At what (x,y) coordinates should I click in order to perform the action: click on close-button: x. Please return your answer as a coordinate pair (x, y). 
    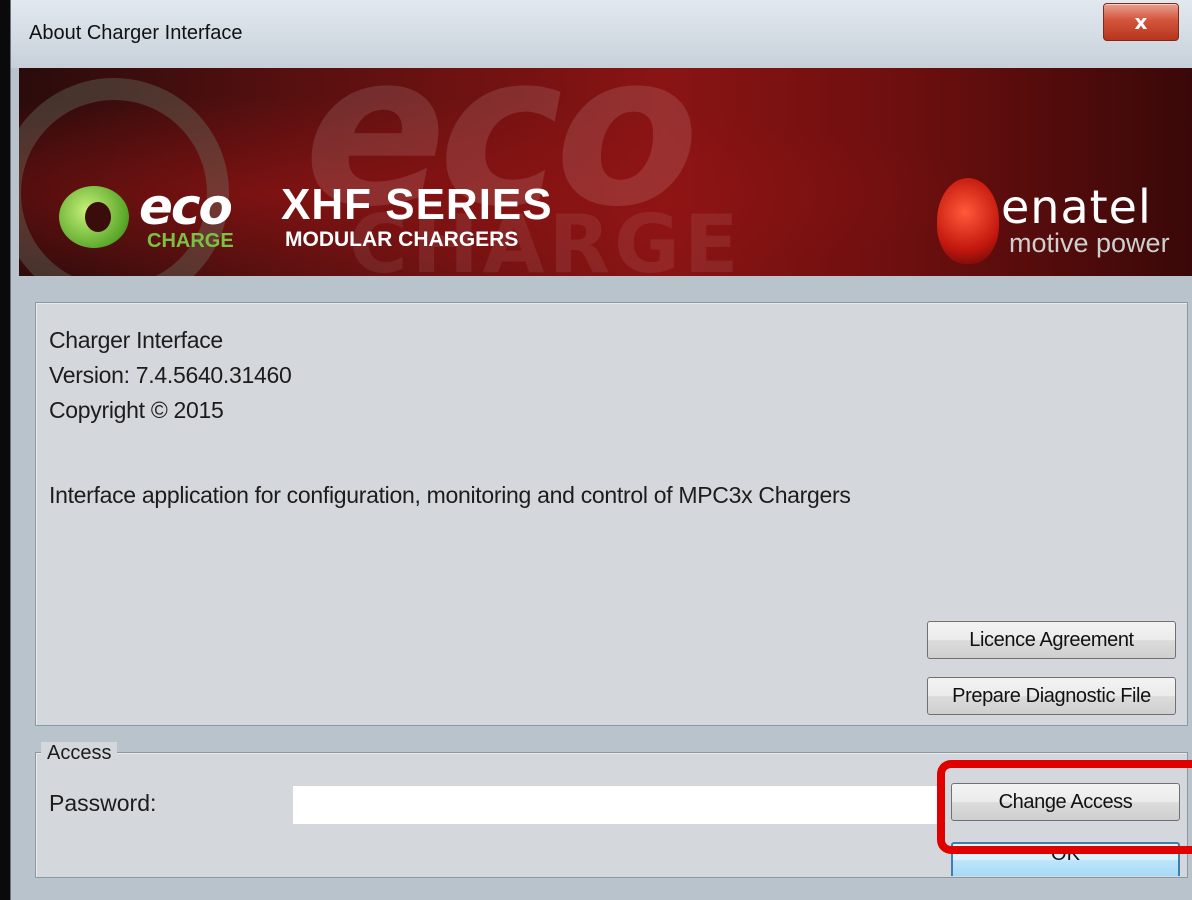
    Looking at the image, I should click on (1141, 22).